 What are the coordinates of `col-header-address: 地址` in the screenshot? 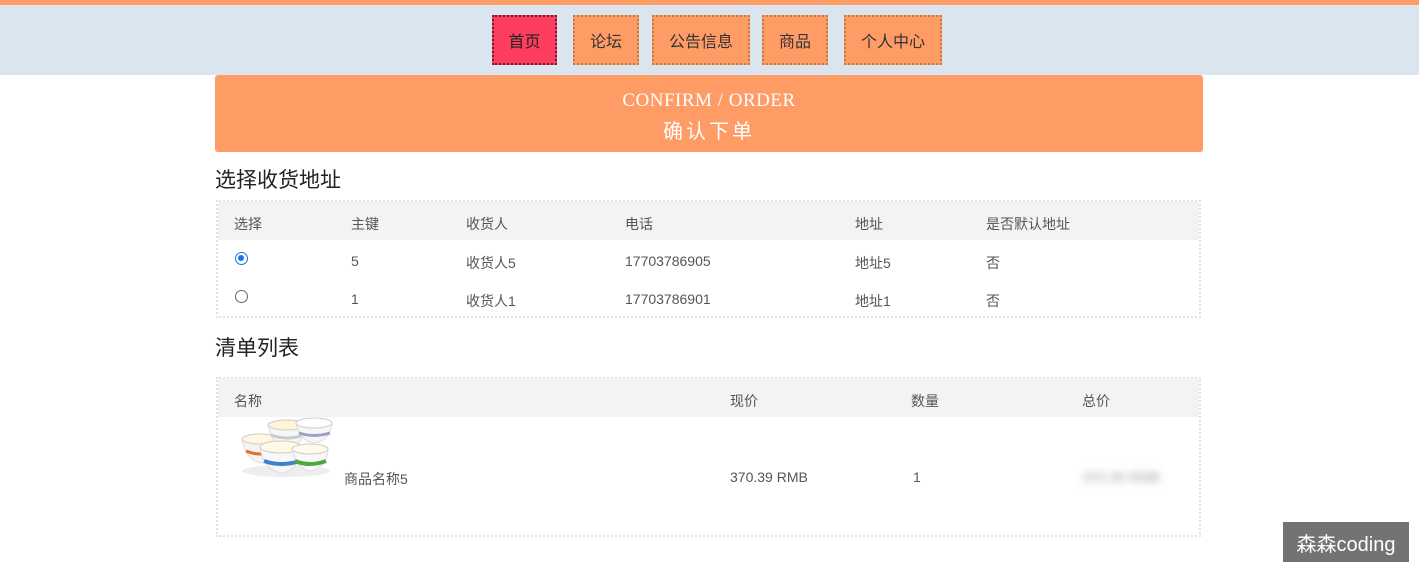 It's located at (869, 224).